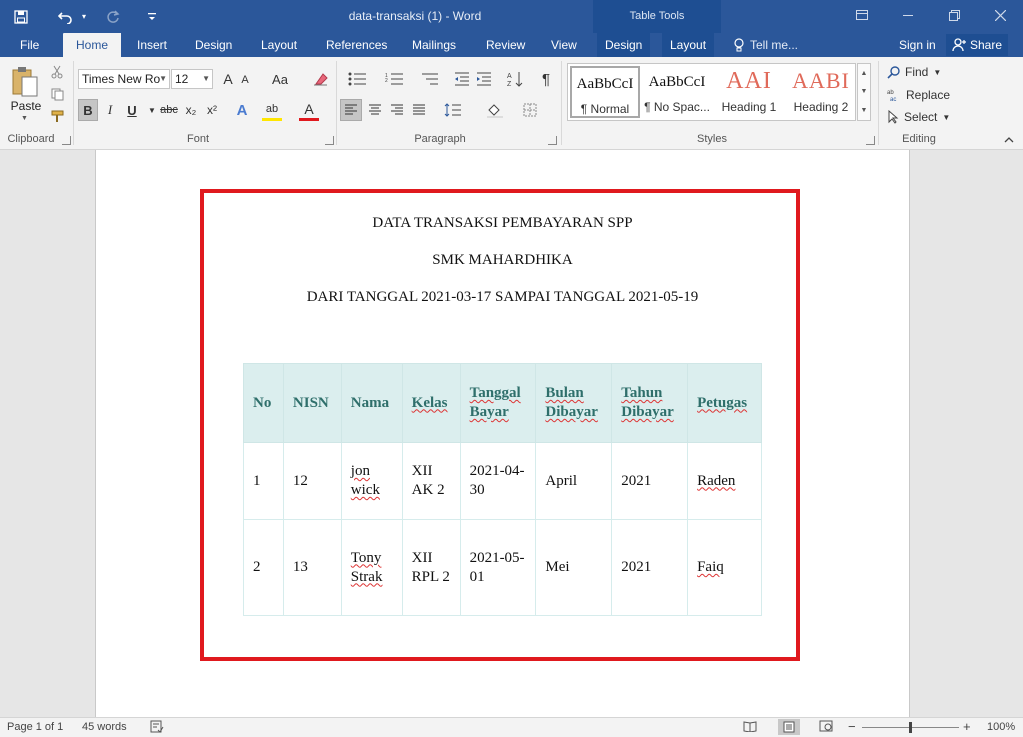  What do you see at coordinates (564, 45) in the screenshot?
I see `tab-view: View` at bounding box center [564, 45].